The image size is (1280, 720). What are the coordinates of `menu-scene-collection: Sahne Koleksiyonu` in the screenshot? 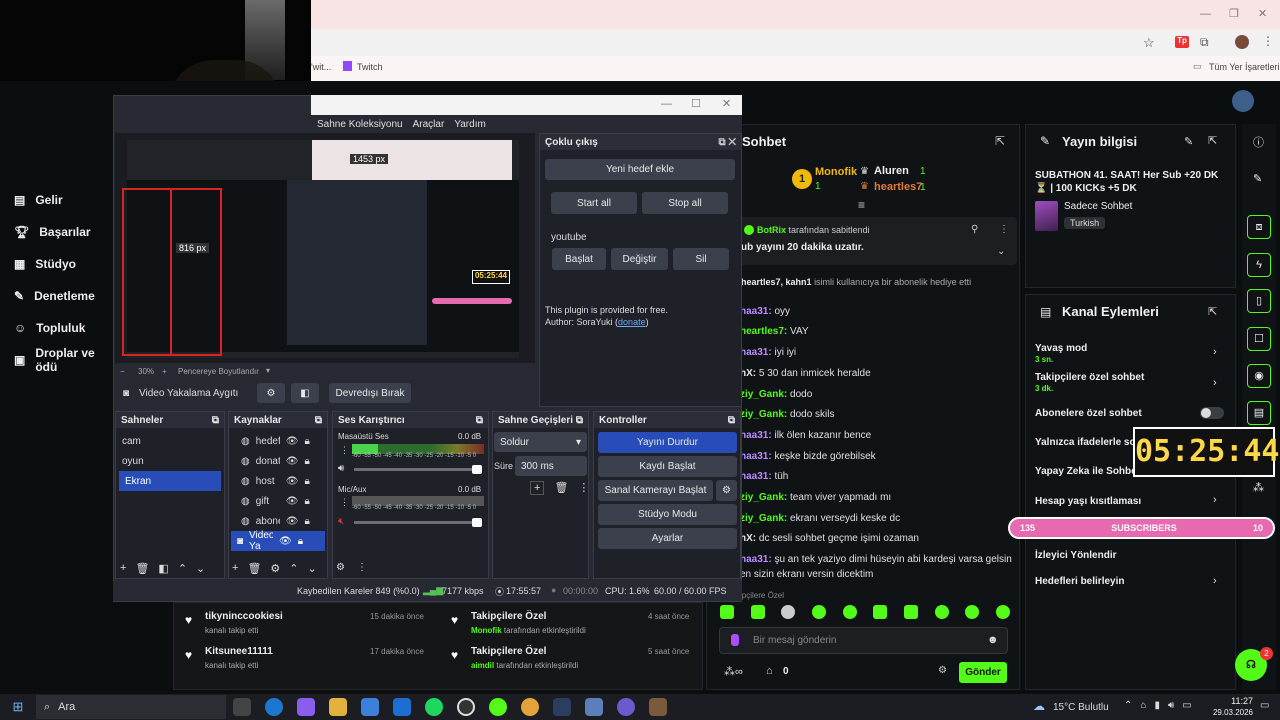 It's located at (360, 124).